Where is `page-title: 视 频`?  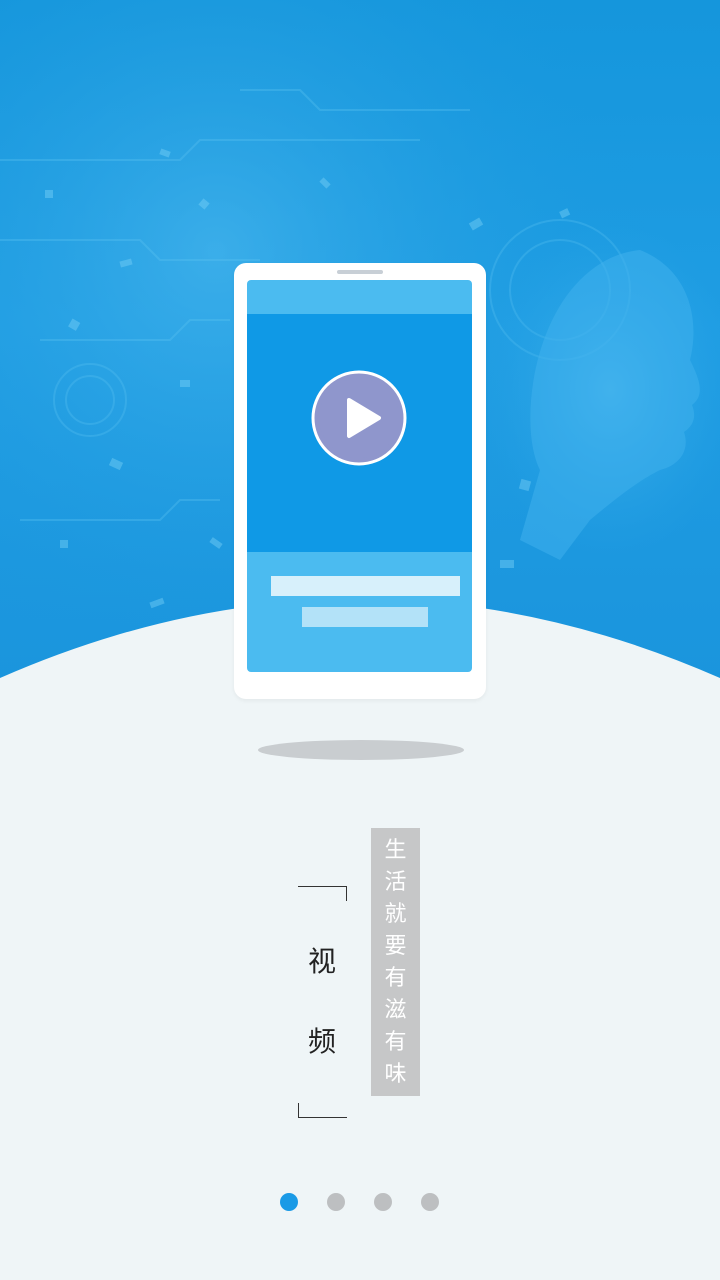 page-title: 视 频 is located at coordinates (324, 1002).